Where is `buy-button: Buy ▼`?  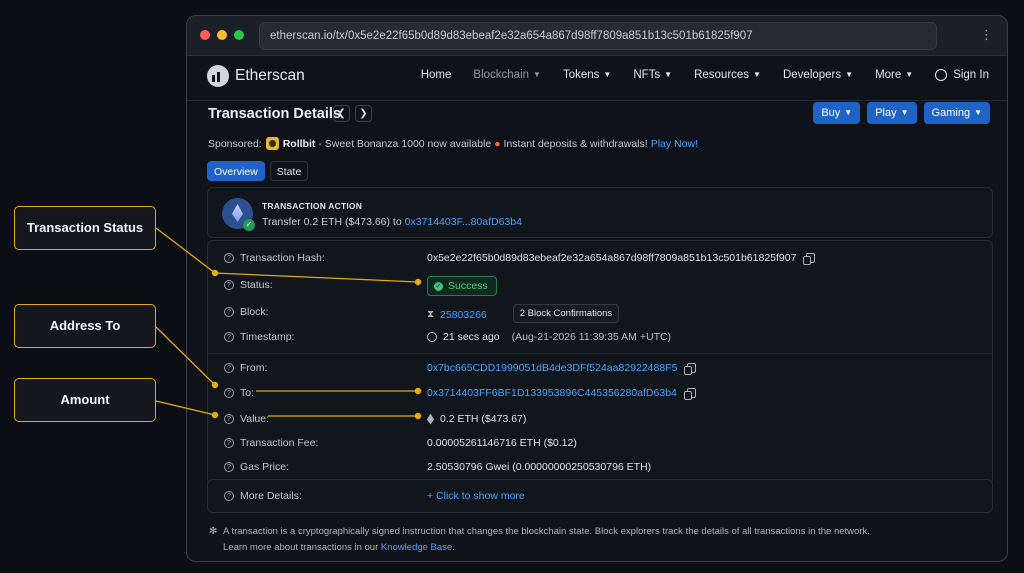
buy-button: Buy ▼ is located at coordinates (837, 113).